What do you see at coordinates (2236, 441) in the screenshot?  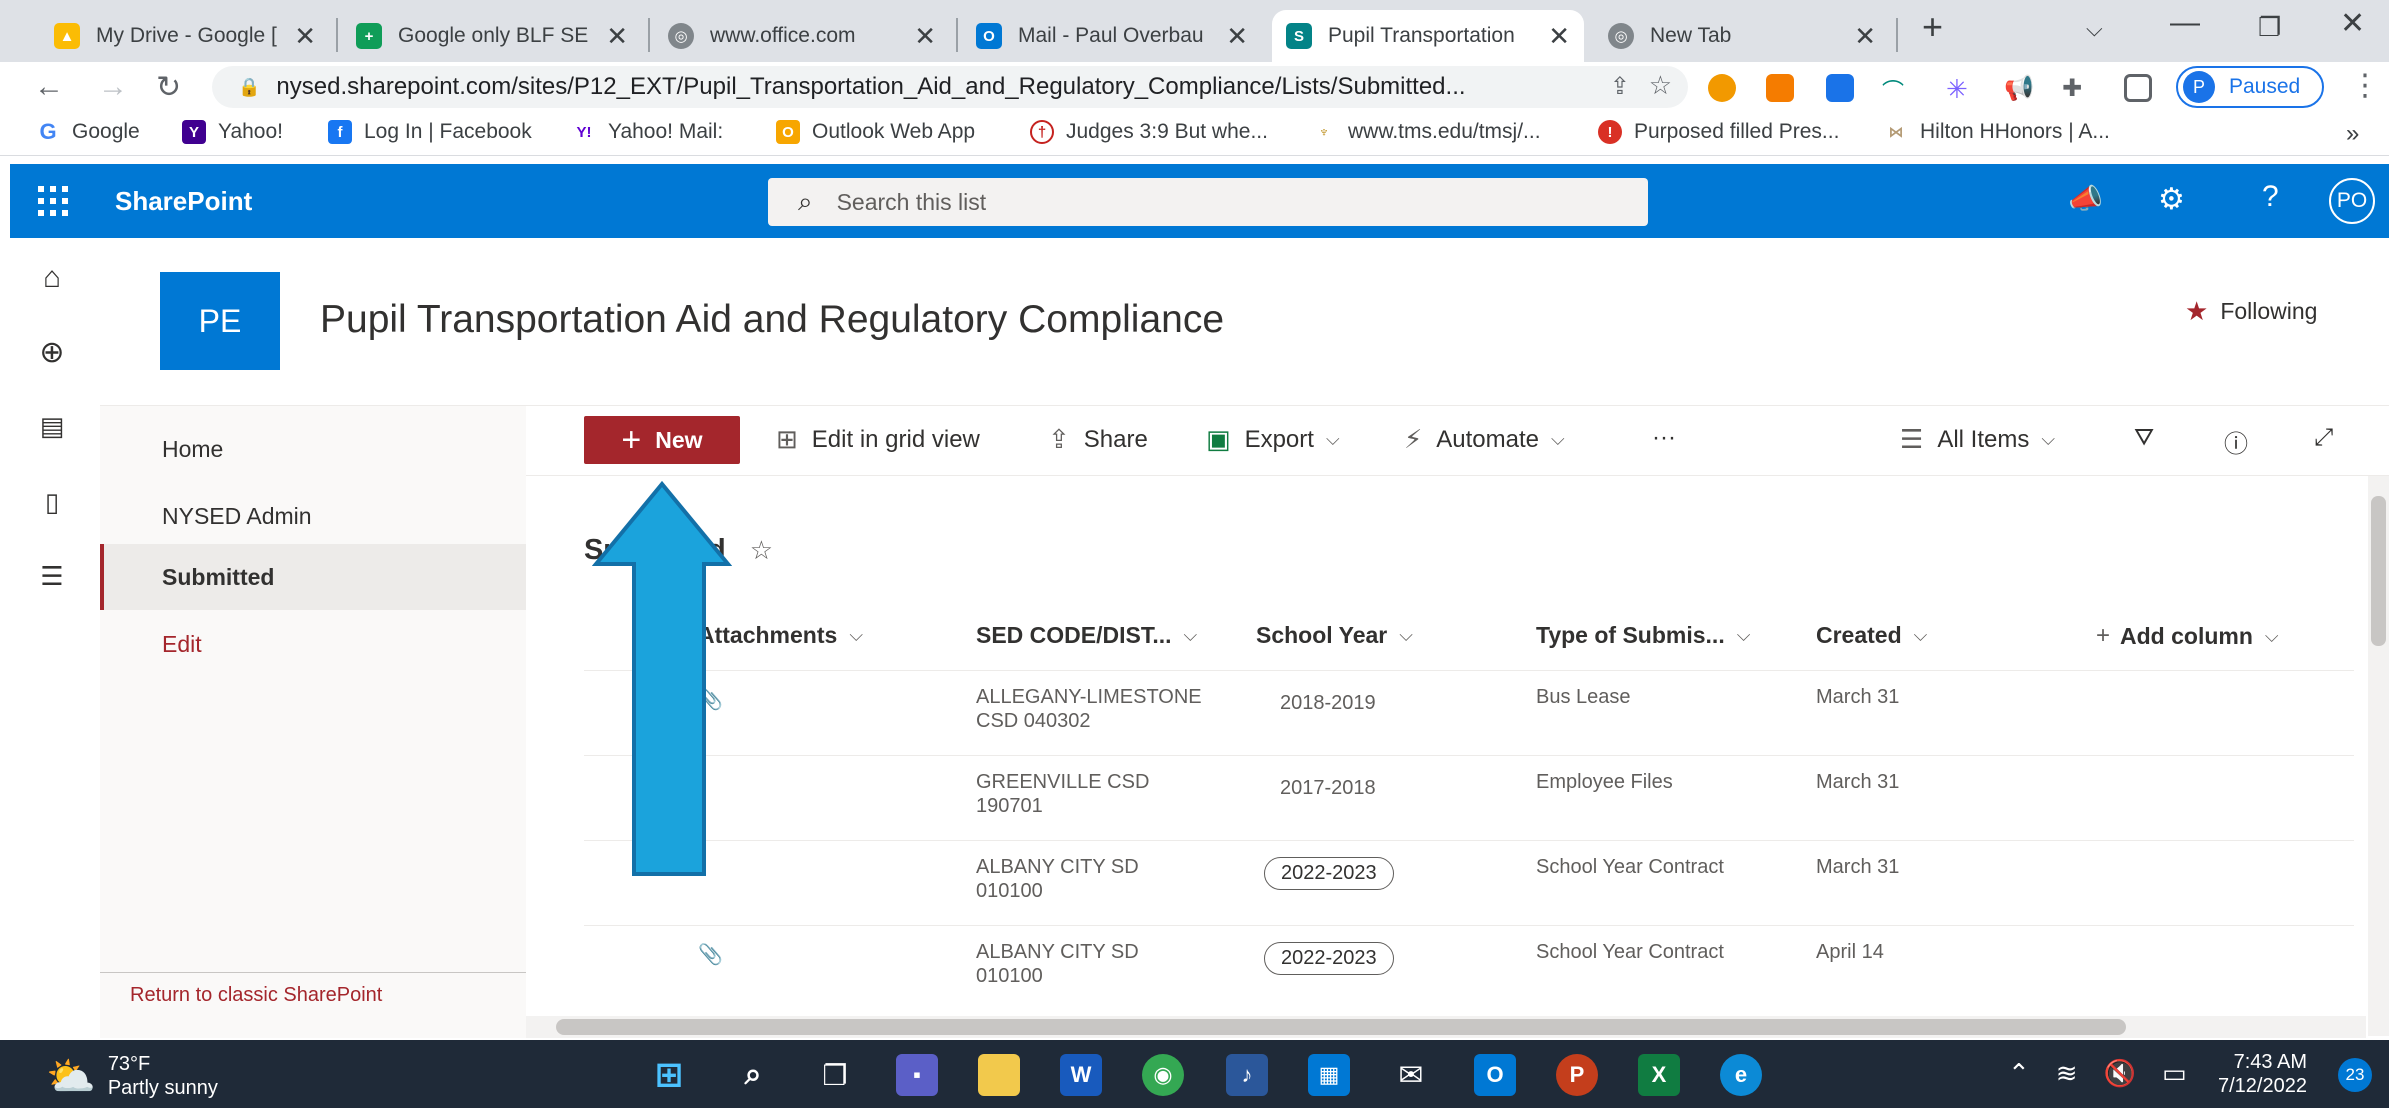 I see `info-icon: ⓘ` at bounding box center [2236, 441].